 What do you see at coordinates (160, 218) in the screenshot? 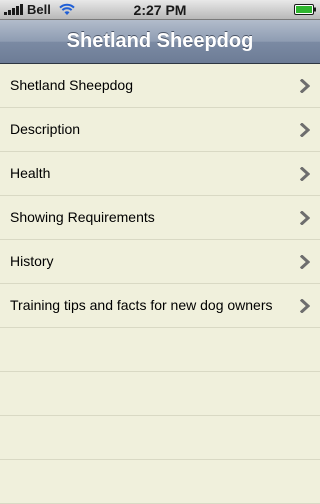
I see `menu-item-showing-requirements: Showing Requirements` at bounding box center [160, 218].